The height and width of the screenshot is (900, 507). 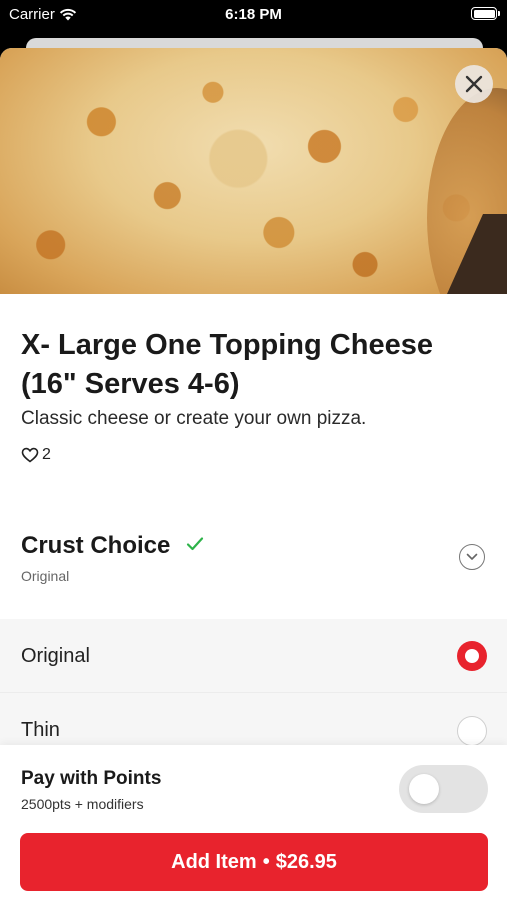 I want to click on points-cost: 2500pts + modifiers, so click(x=82, y=804).